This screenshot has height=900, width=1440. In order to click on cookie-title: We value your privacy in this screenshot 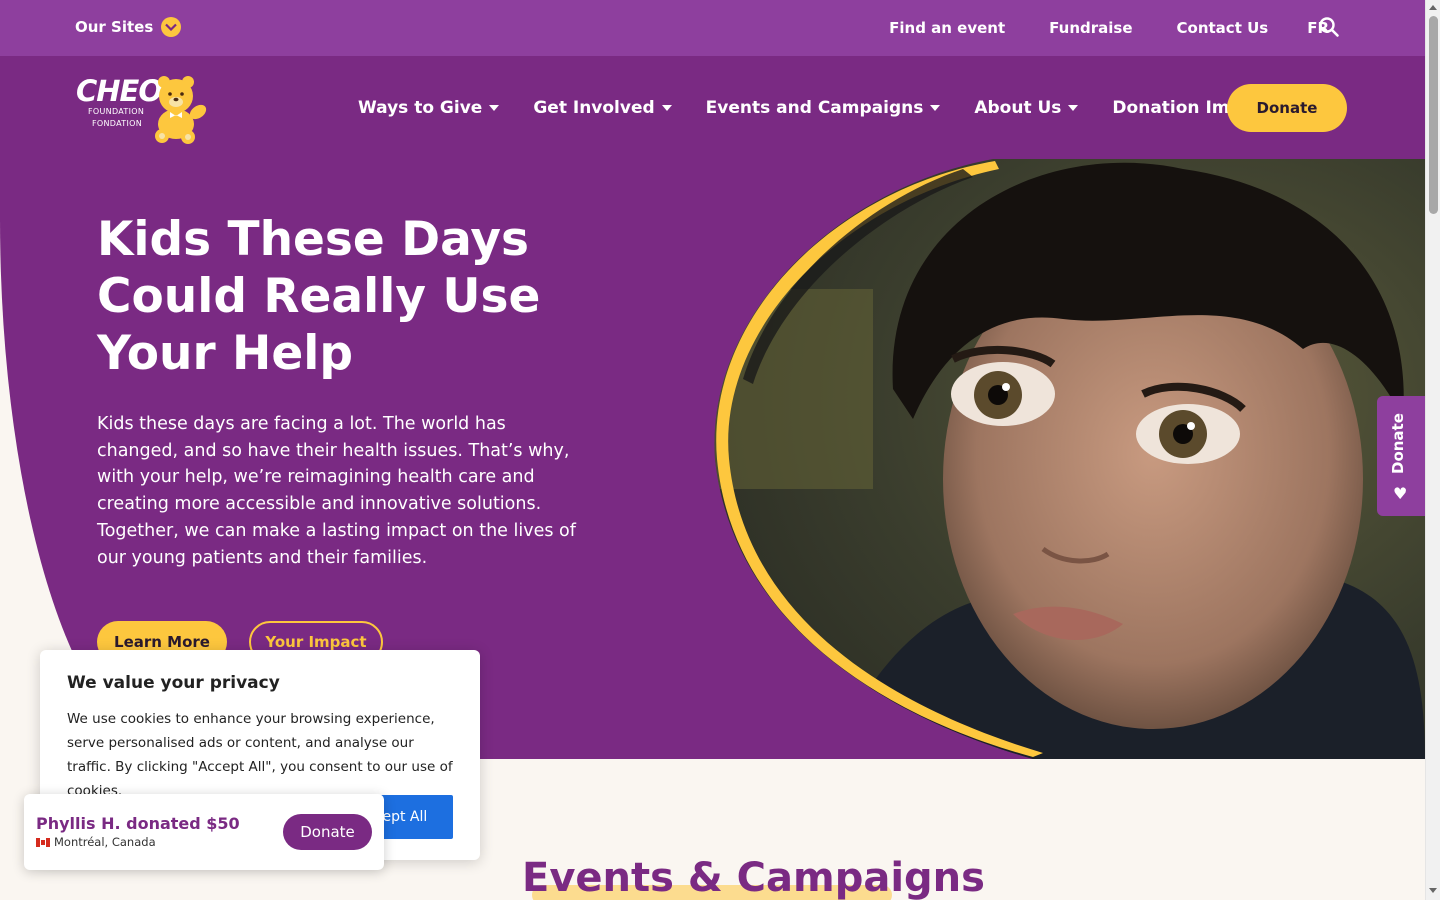, I will do `click(173, 683)`.